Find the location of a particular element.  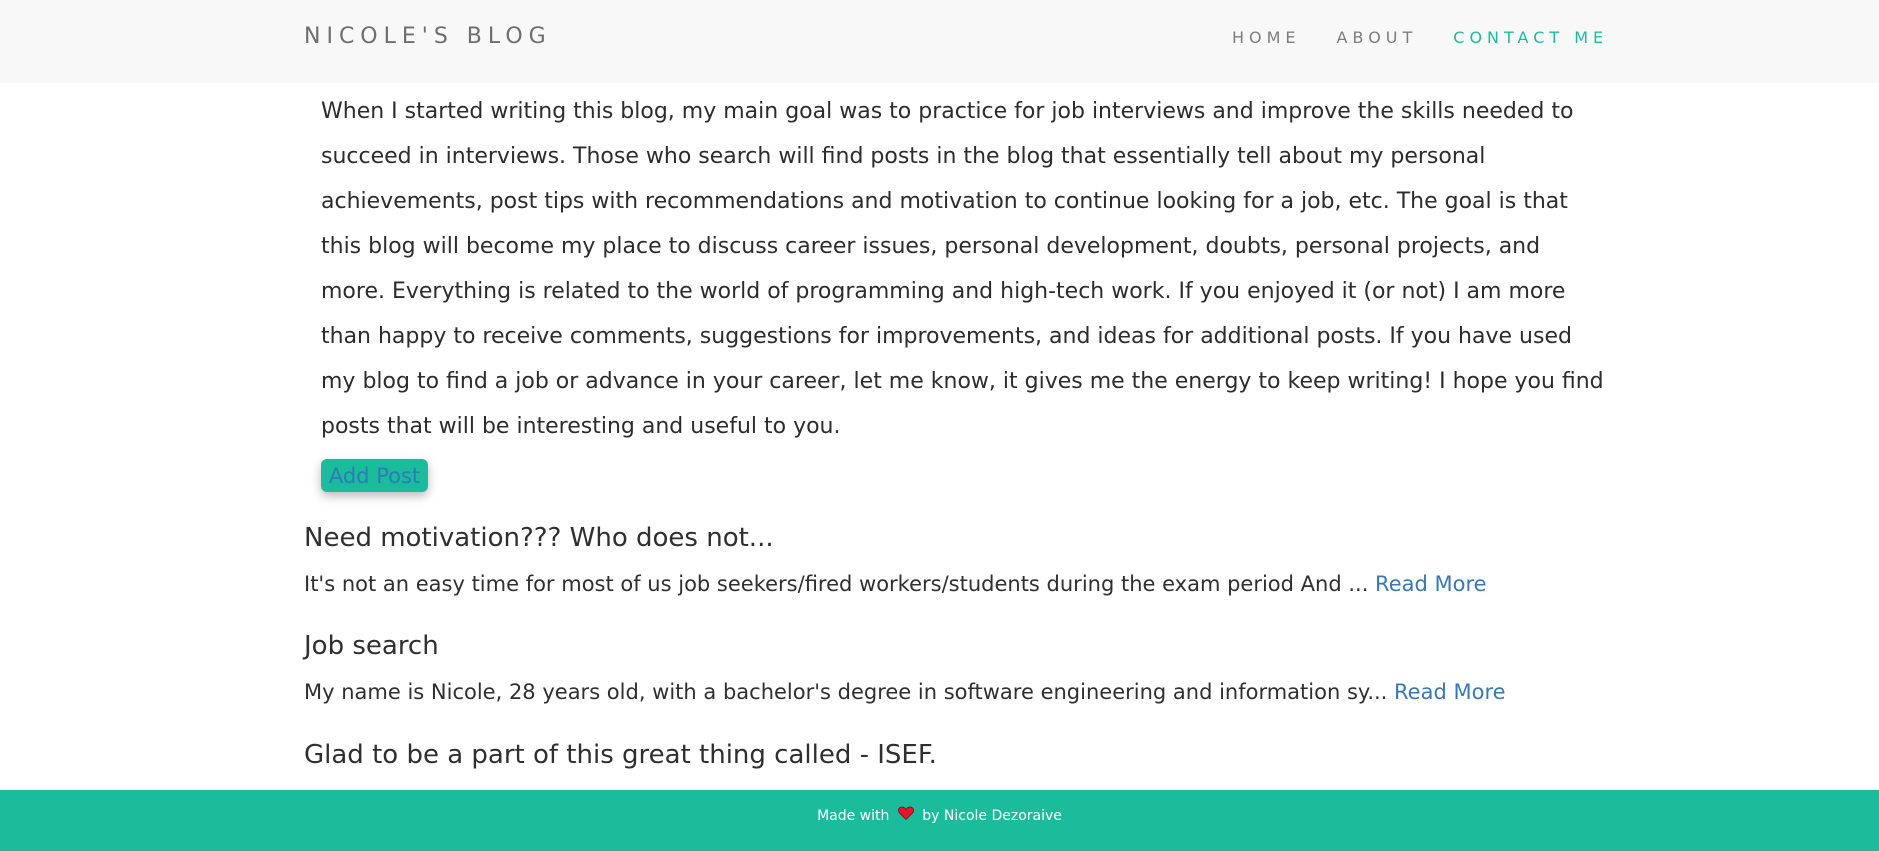

post-title: Job search is located at coordinates (371, 646).